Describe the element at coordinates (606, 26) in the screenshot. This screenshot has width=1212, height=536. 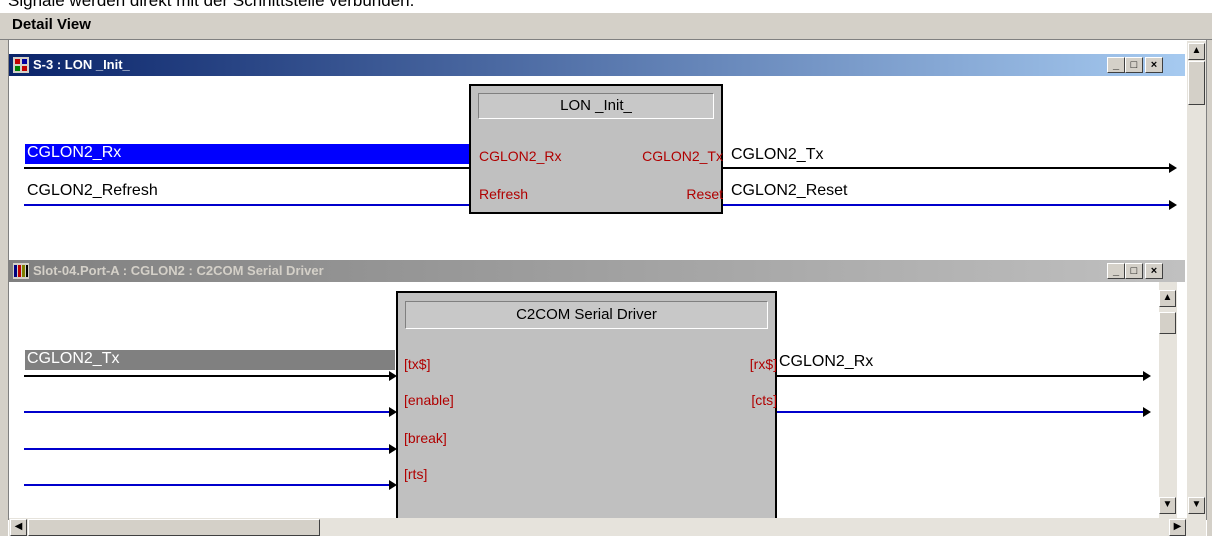
I see `detail-view-header: Detail View` at that location.